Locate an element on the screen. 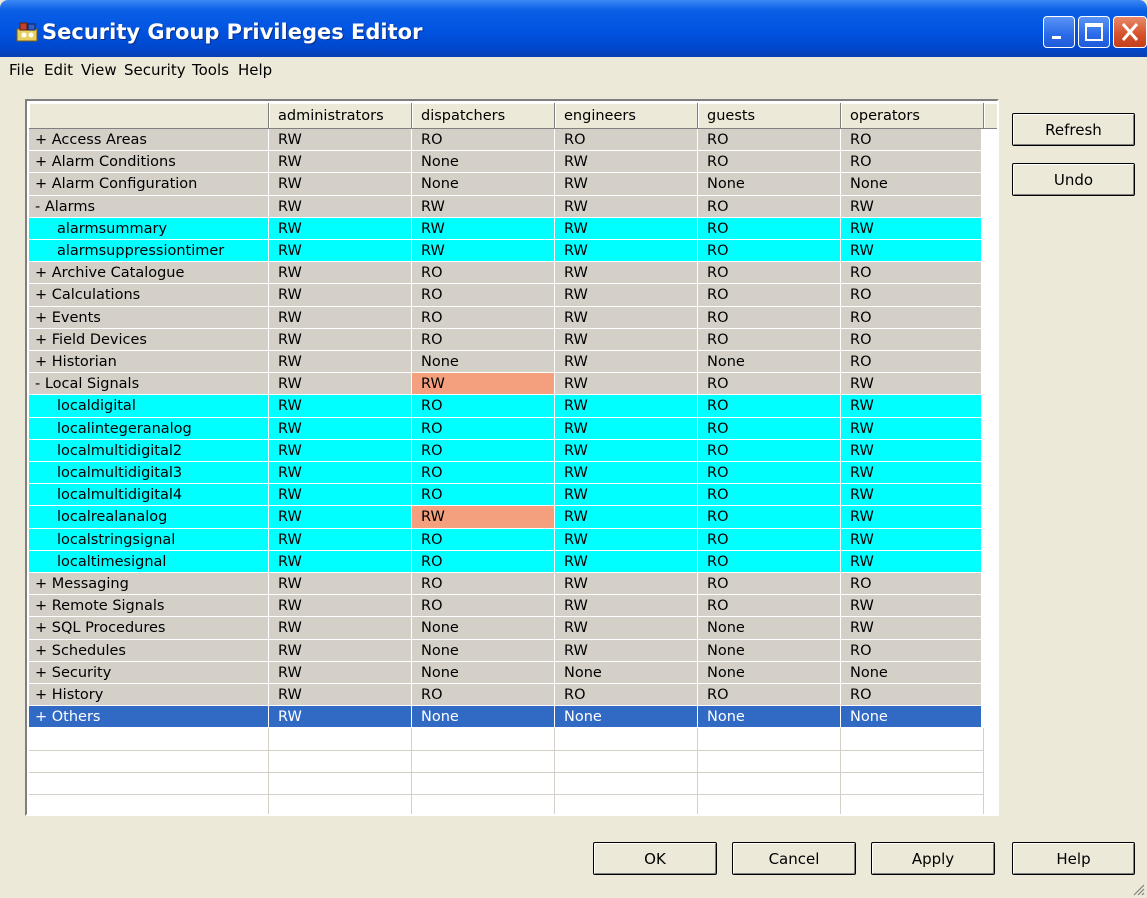 This screenshot has width=1147, height=898. table-row: localintegeranalog RW RO RW RO RW is located at coordinates (506, 428).